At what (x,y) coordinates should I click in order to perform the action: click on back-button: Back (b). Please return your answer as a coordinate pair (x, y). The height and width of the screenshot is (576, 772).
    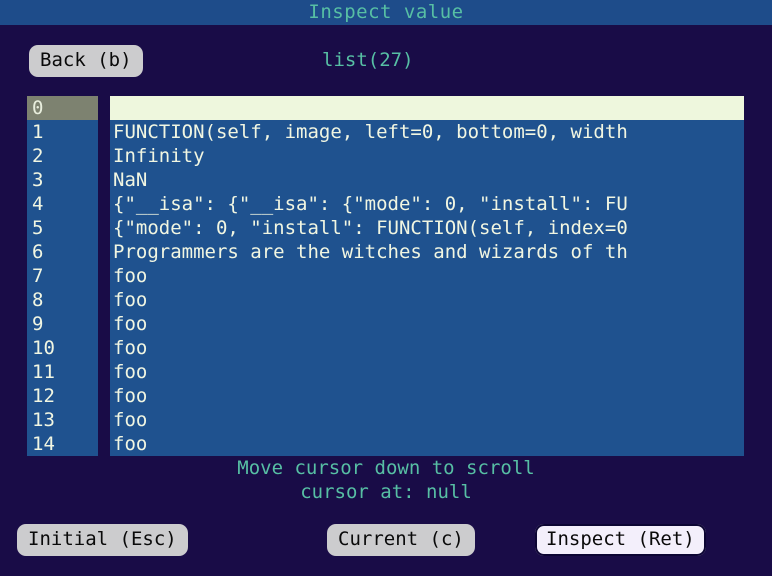
    Looking at the image, I should click on (86, 61).